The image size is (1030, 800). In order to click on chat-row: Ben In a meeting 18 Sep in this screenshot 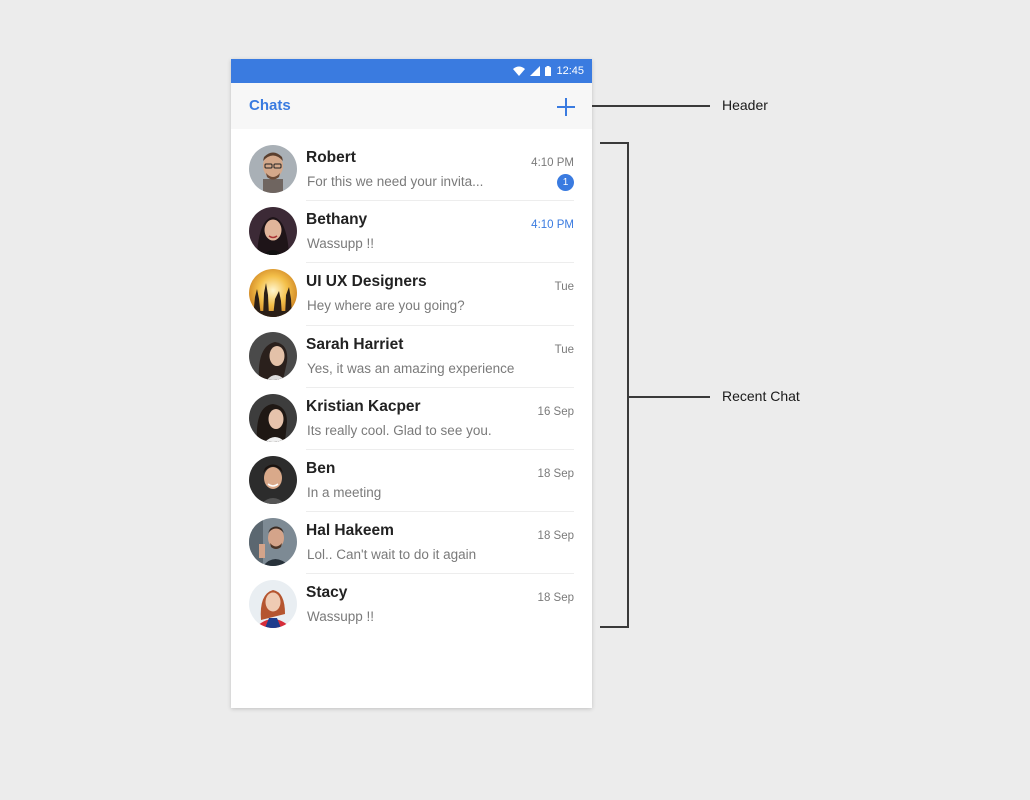, I will do `click(411, 481)`.